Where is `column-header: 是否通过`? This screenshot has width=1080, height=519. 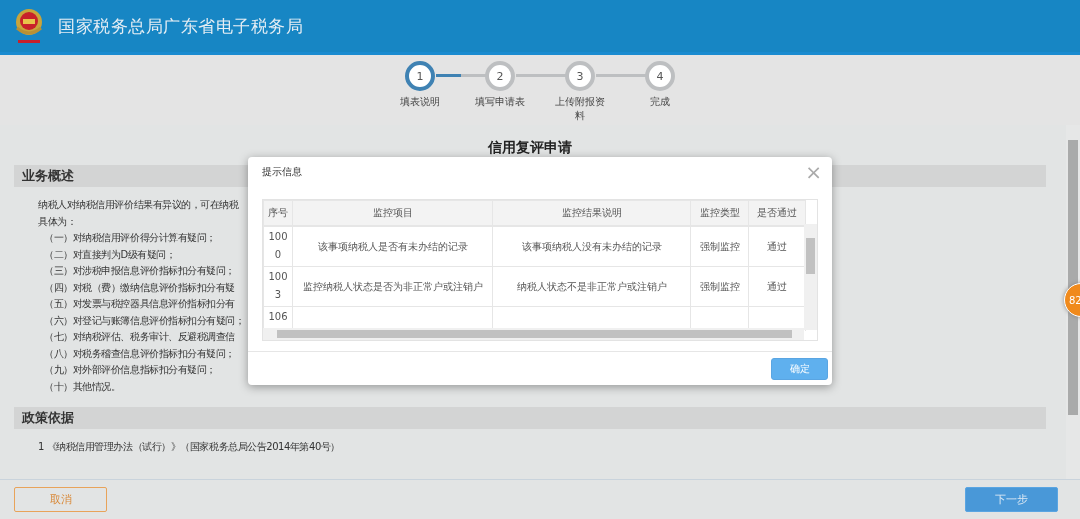 column-header: 是否通过 is located at coordinates (777, 213).